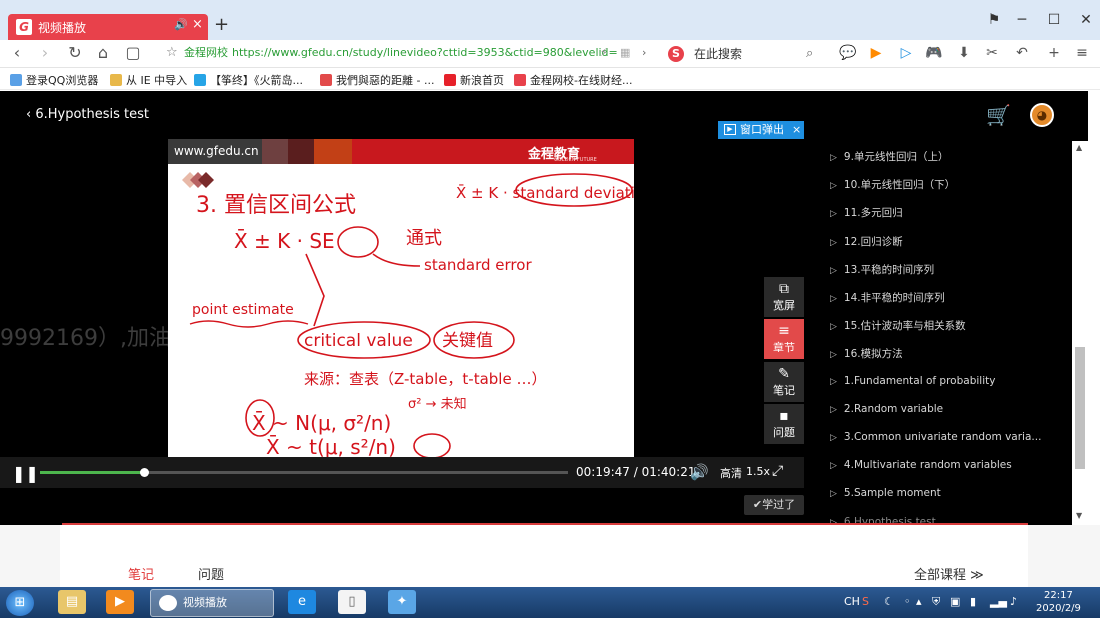  What do you see at coordinates (992, 53) in the screenshot?
I see `scissors-icon: ✂` at bounding box center [992, 53].